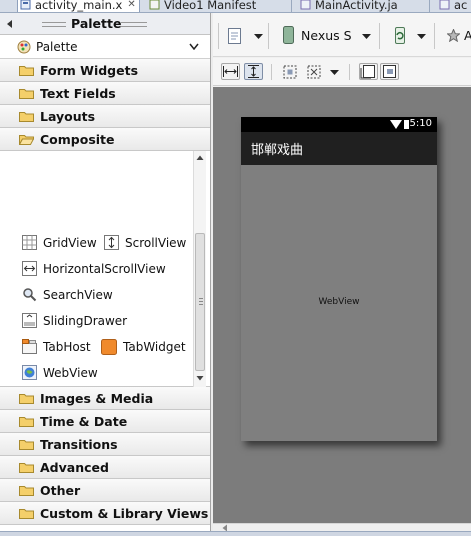 The height and width of the screenshot is (536, 471). What do you see at coordinates (77, 139) in the screenshot?
I see `category-label: Composite` at bounding box center [77, 139].